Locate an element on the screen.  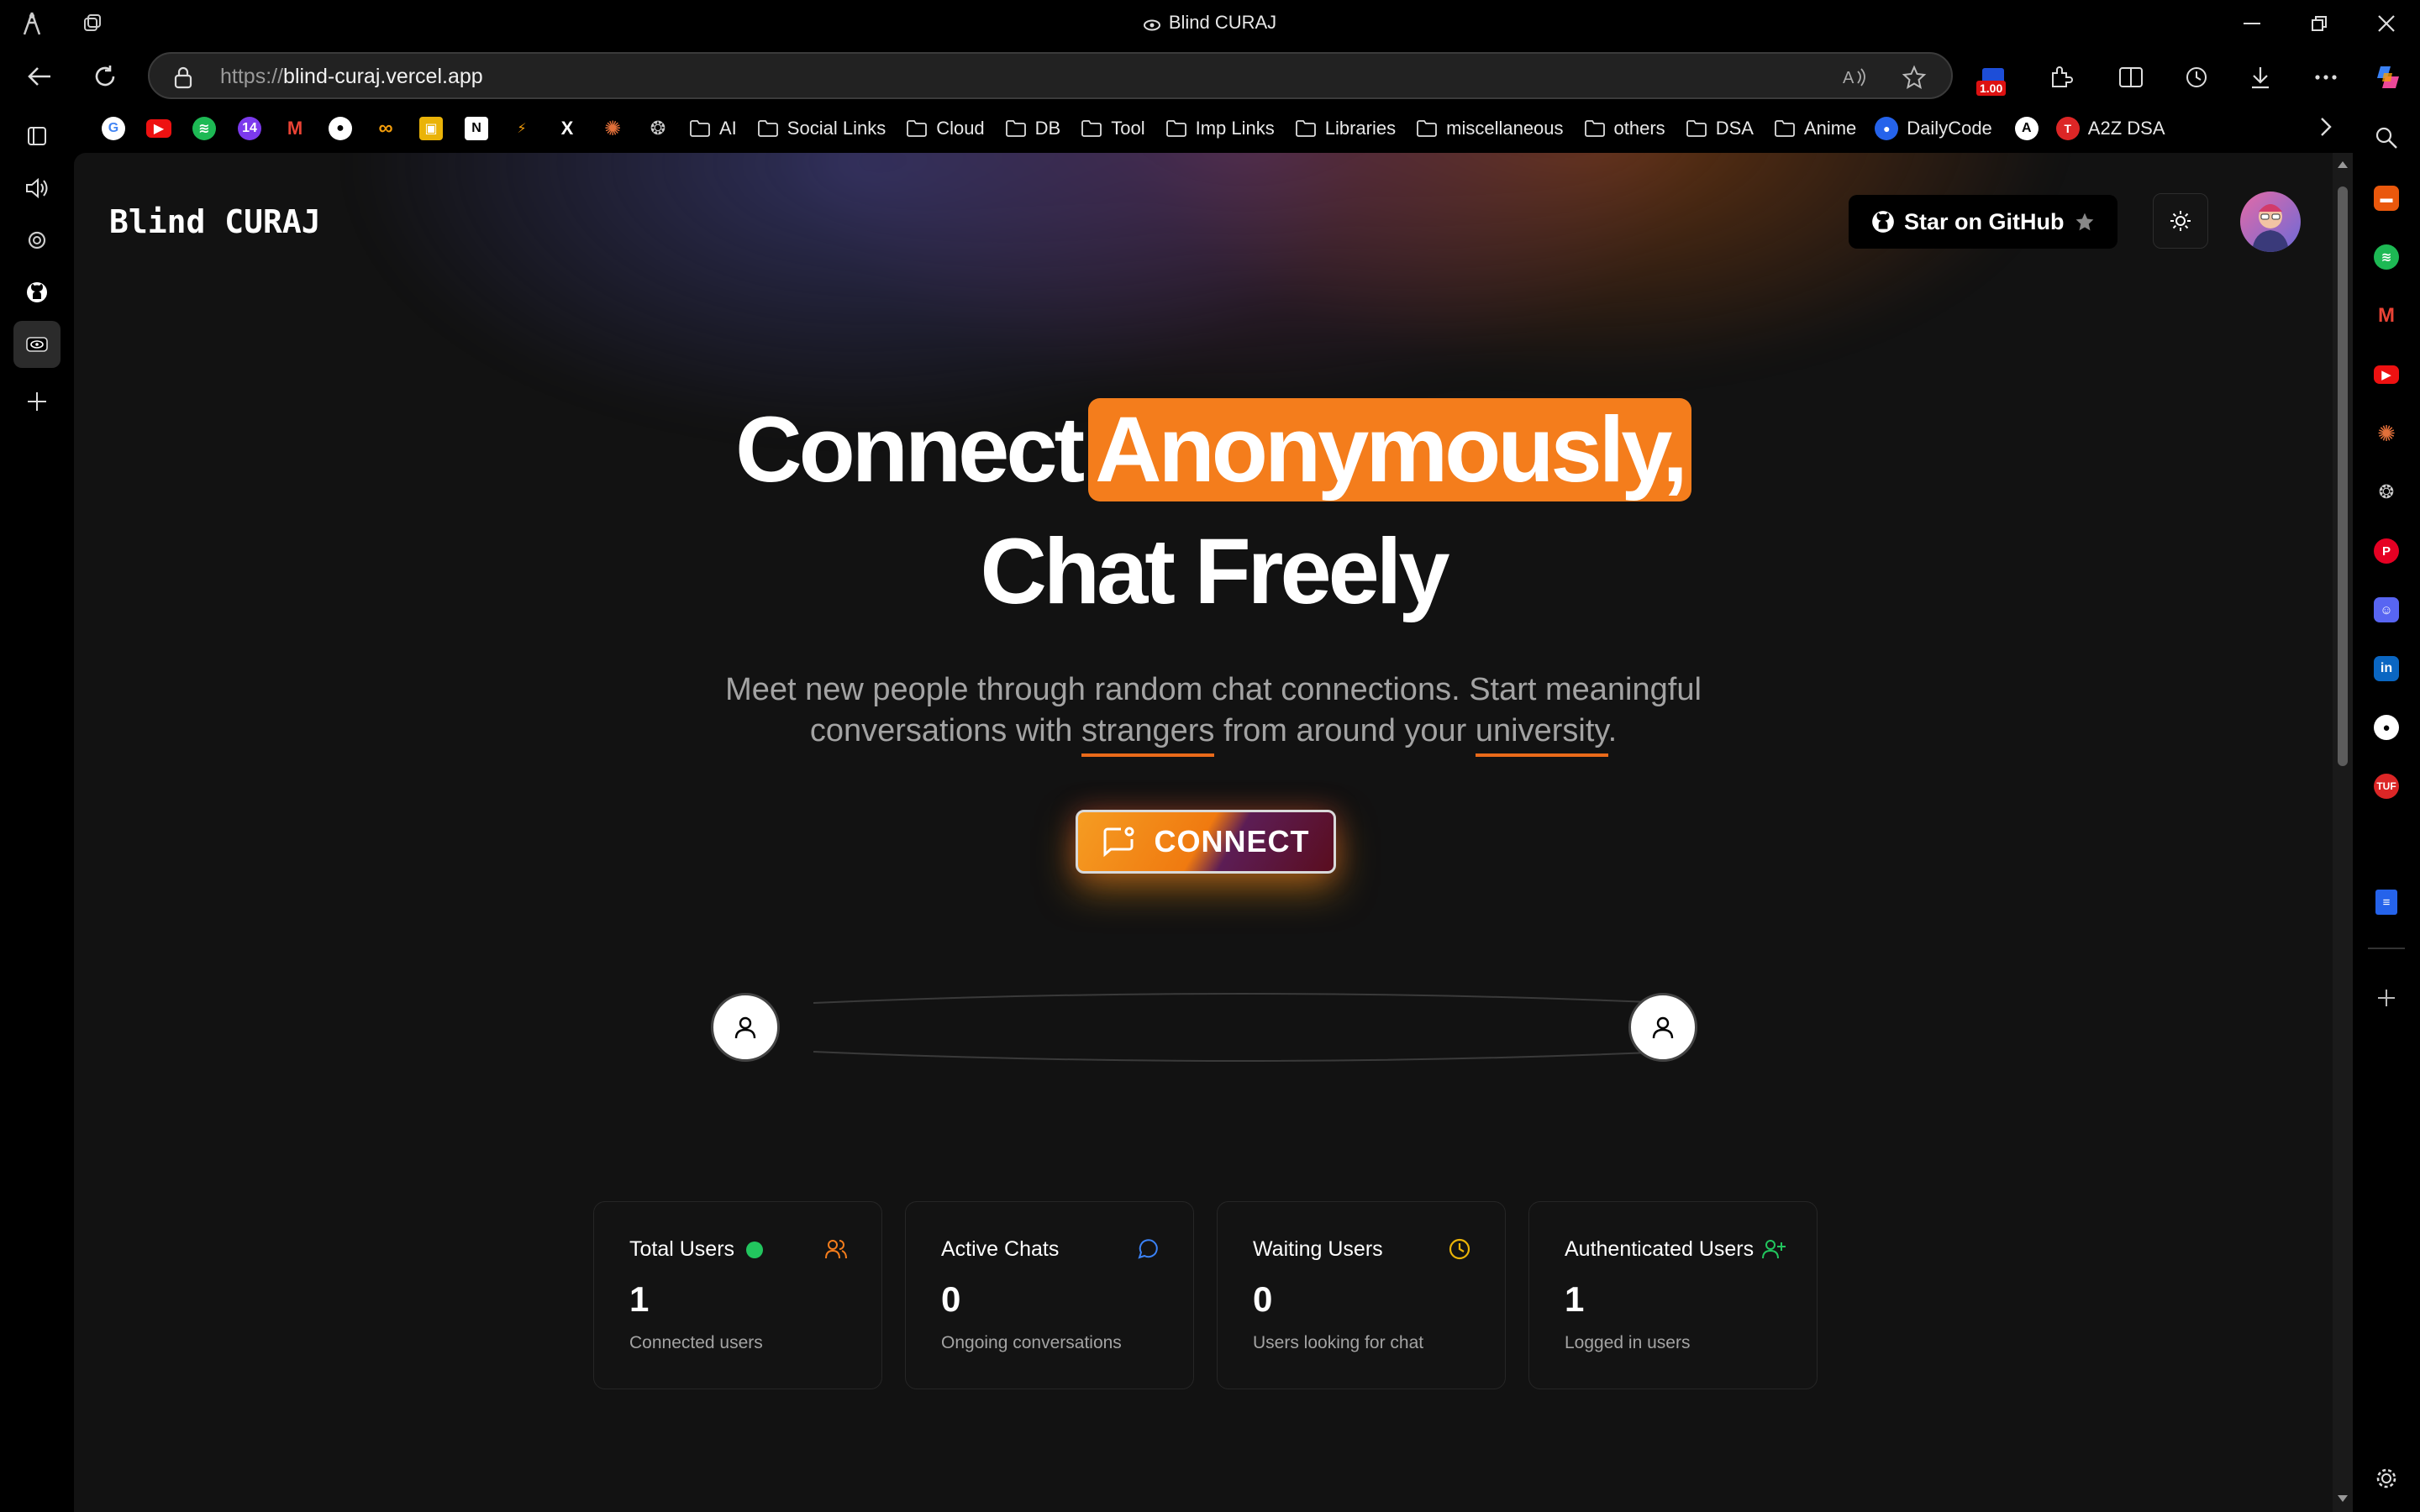
tab-actions-icon is located at coordinates (36, 136).